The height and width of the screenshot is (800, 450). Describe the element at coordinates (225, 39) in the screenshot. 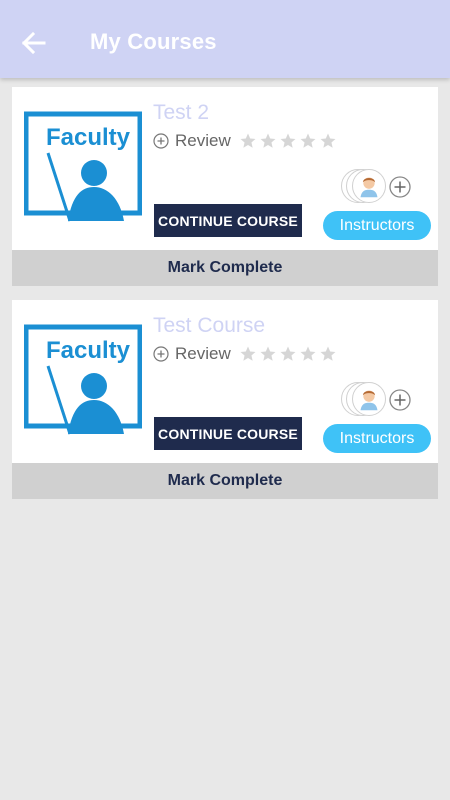

I see `app-bar: My Courses` at that location.